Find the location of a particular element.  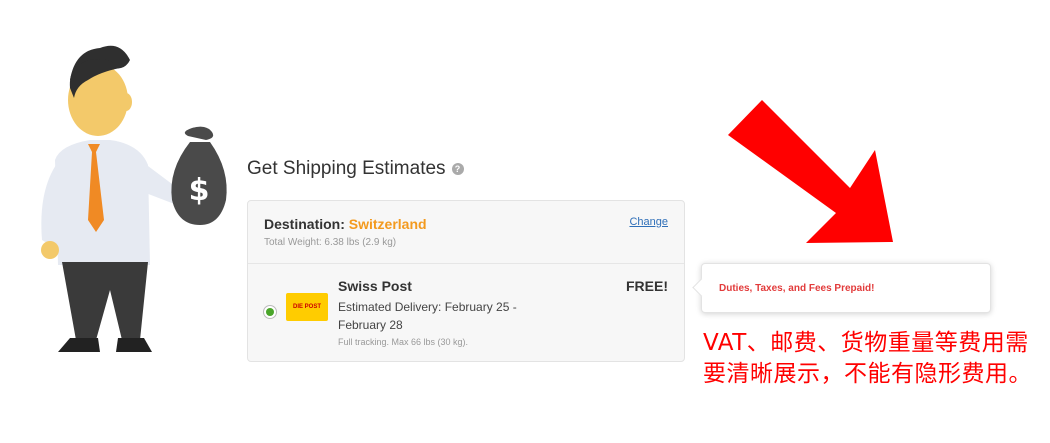

carrier-name: Swiss Post is located at coordinates (375, 286).